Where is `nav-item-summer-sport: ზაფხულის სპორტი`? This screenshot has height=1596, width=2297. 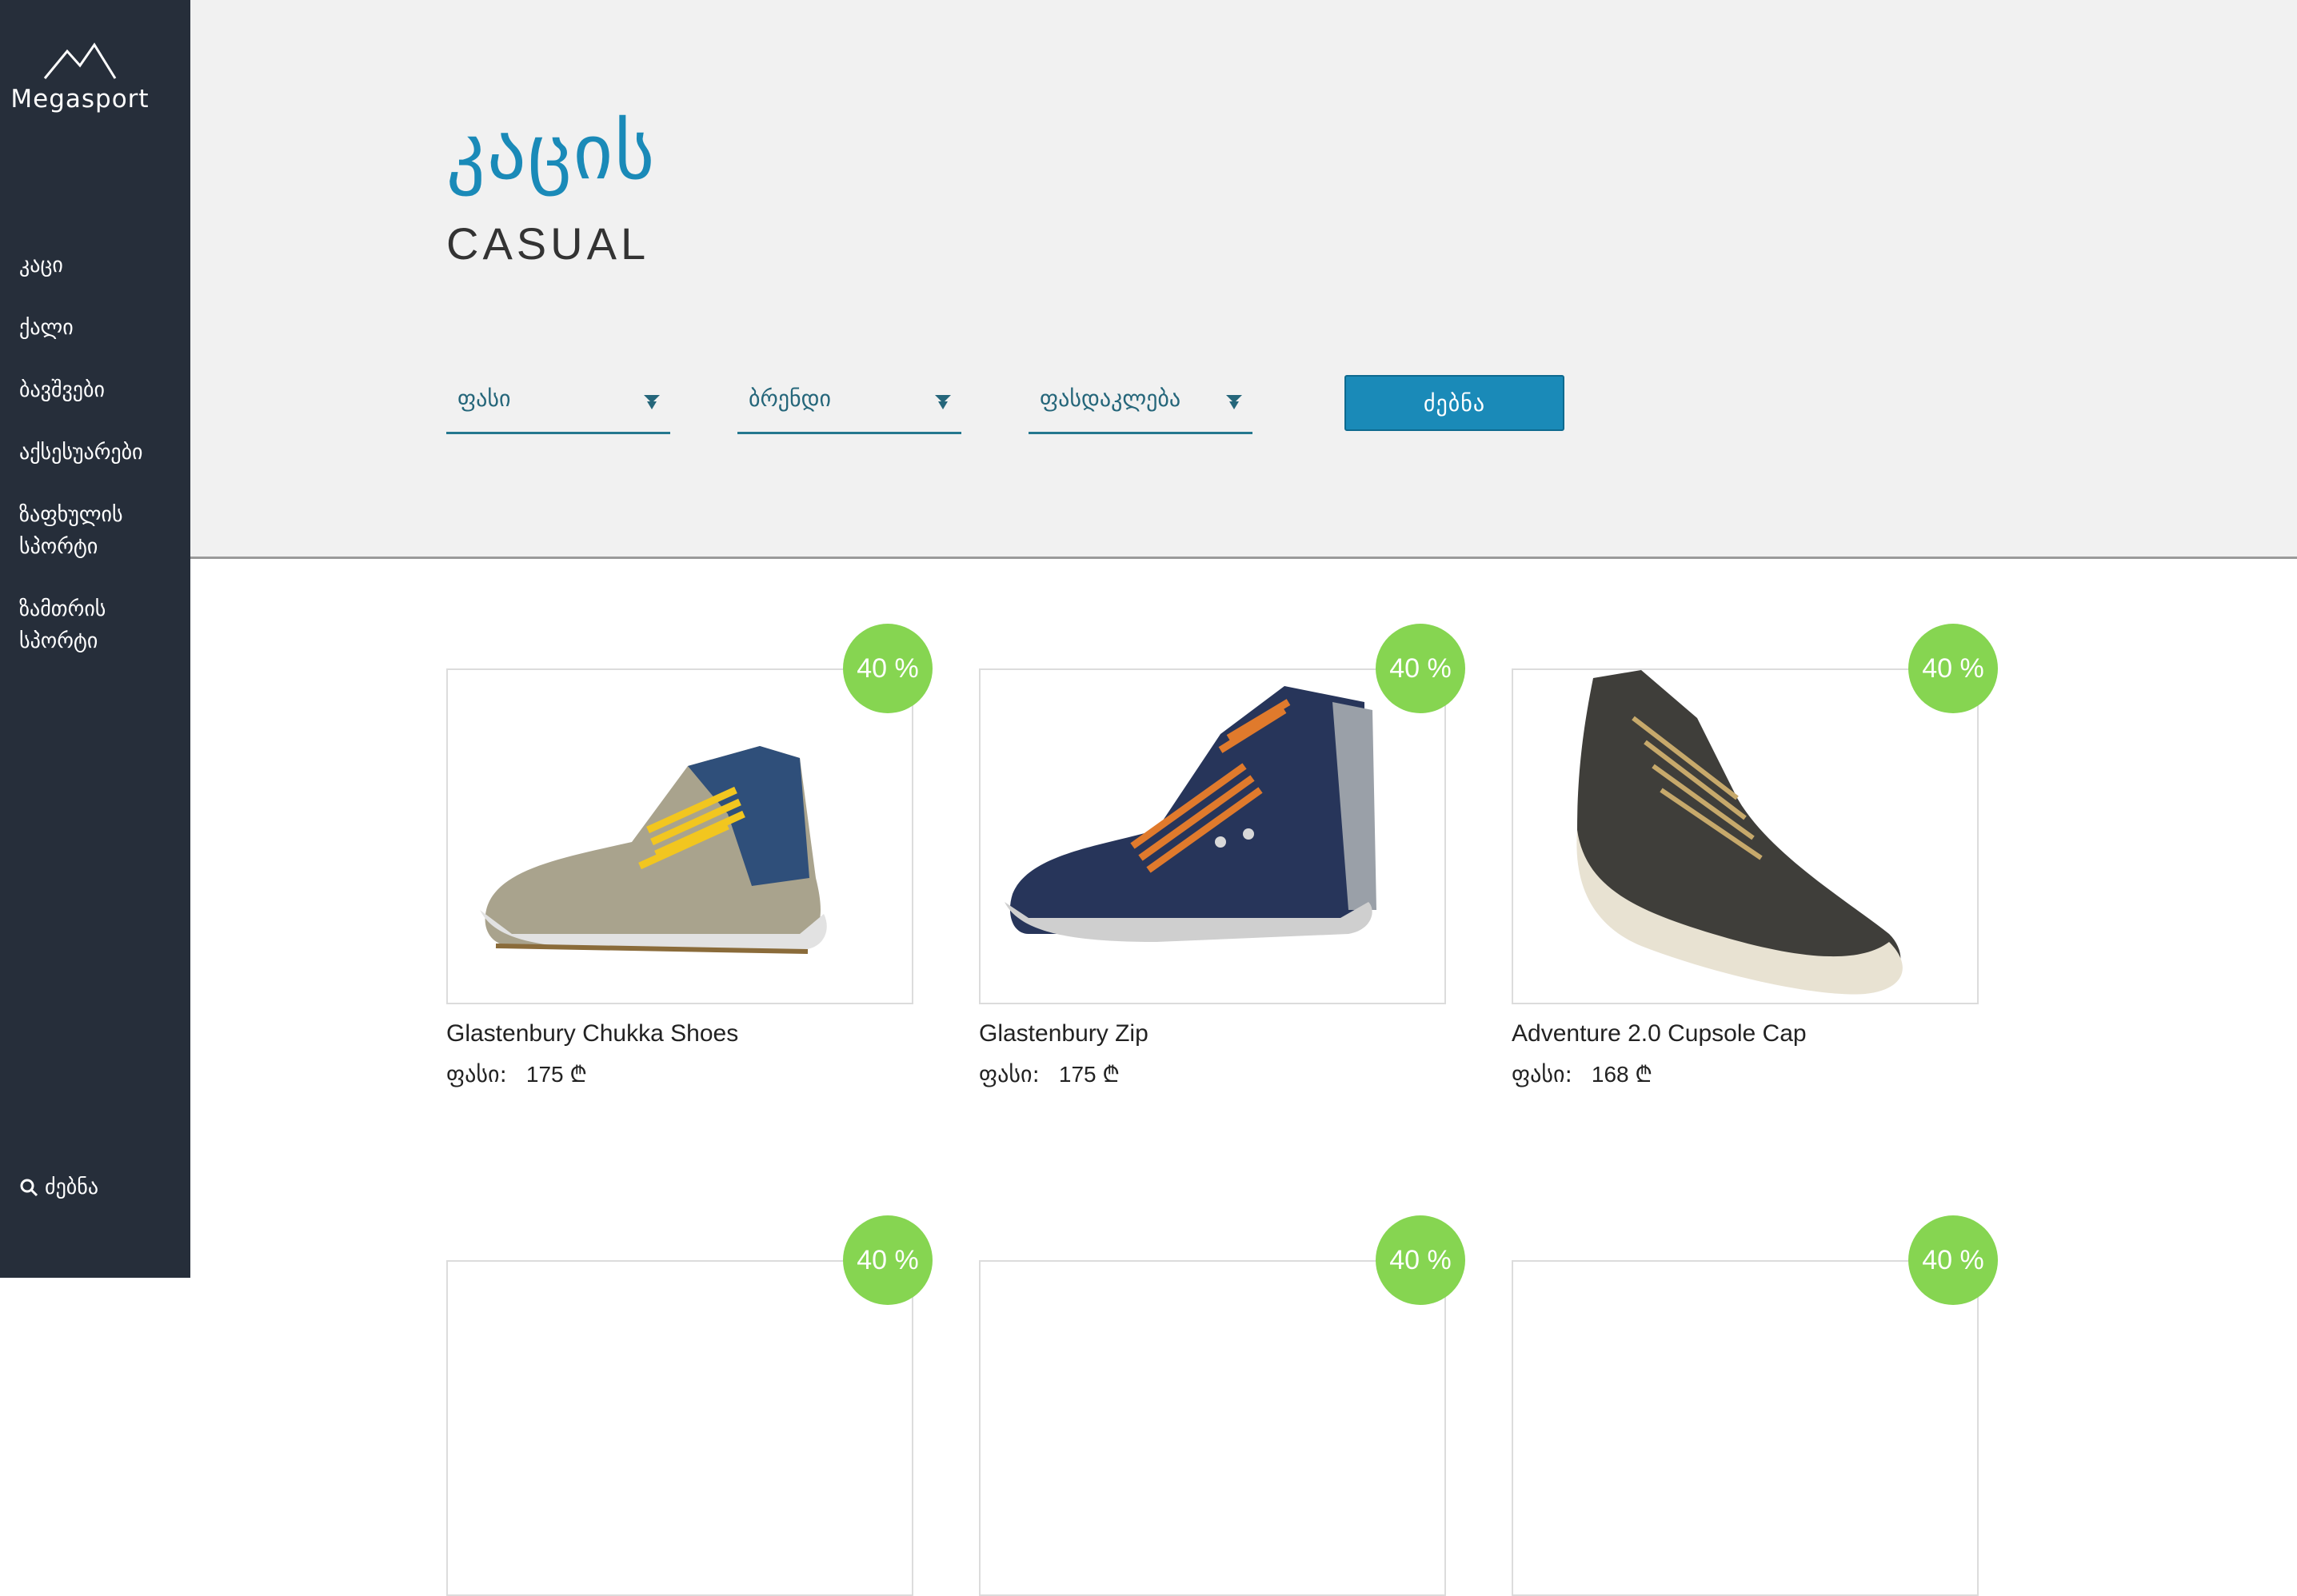 nav-item-summer-sport: ზაფხულის სპორტი is located at coordinates (91, 531).